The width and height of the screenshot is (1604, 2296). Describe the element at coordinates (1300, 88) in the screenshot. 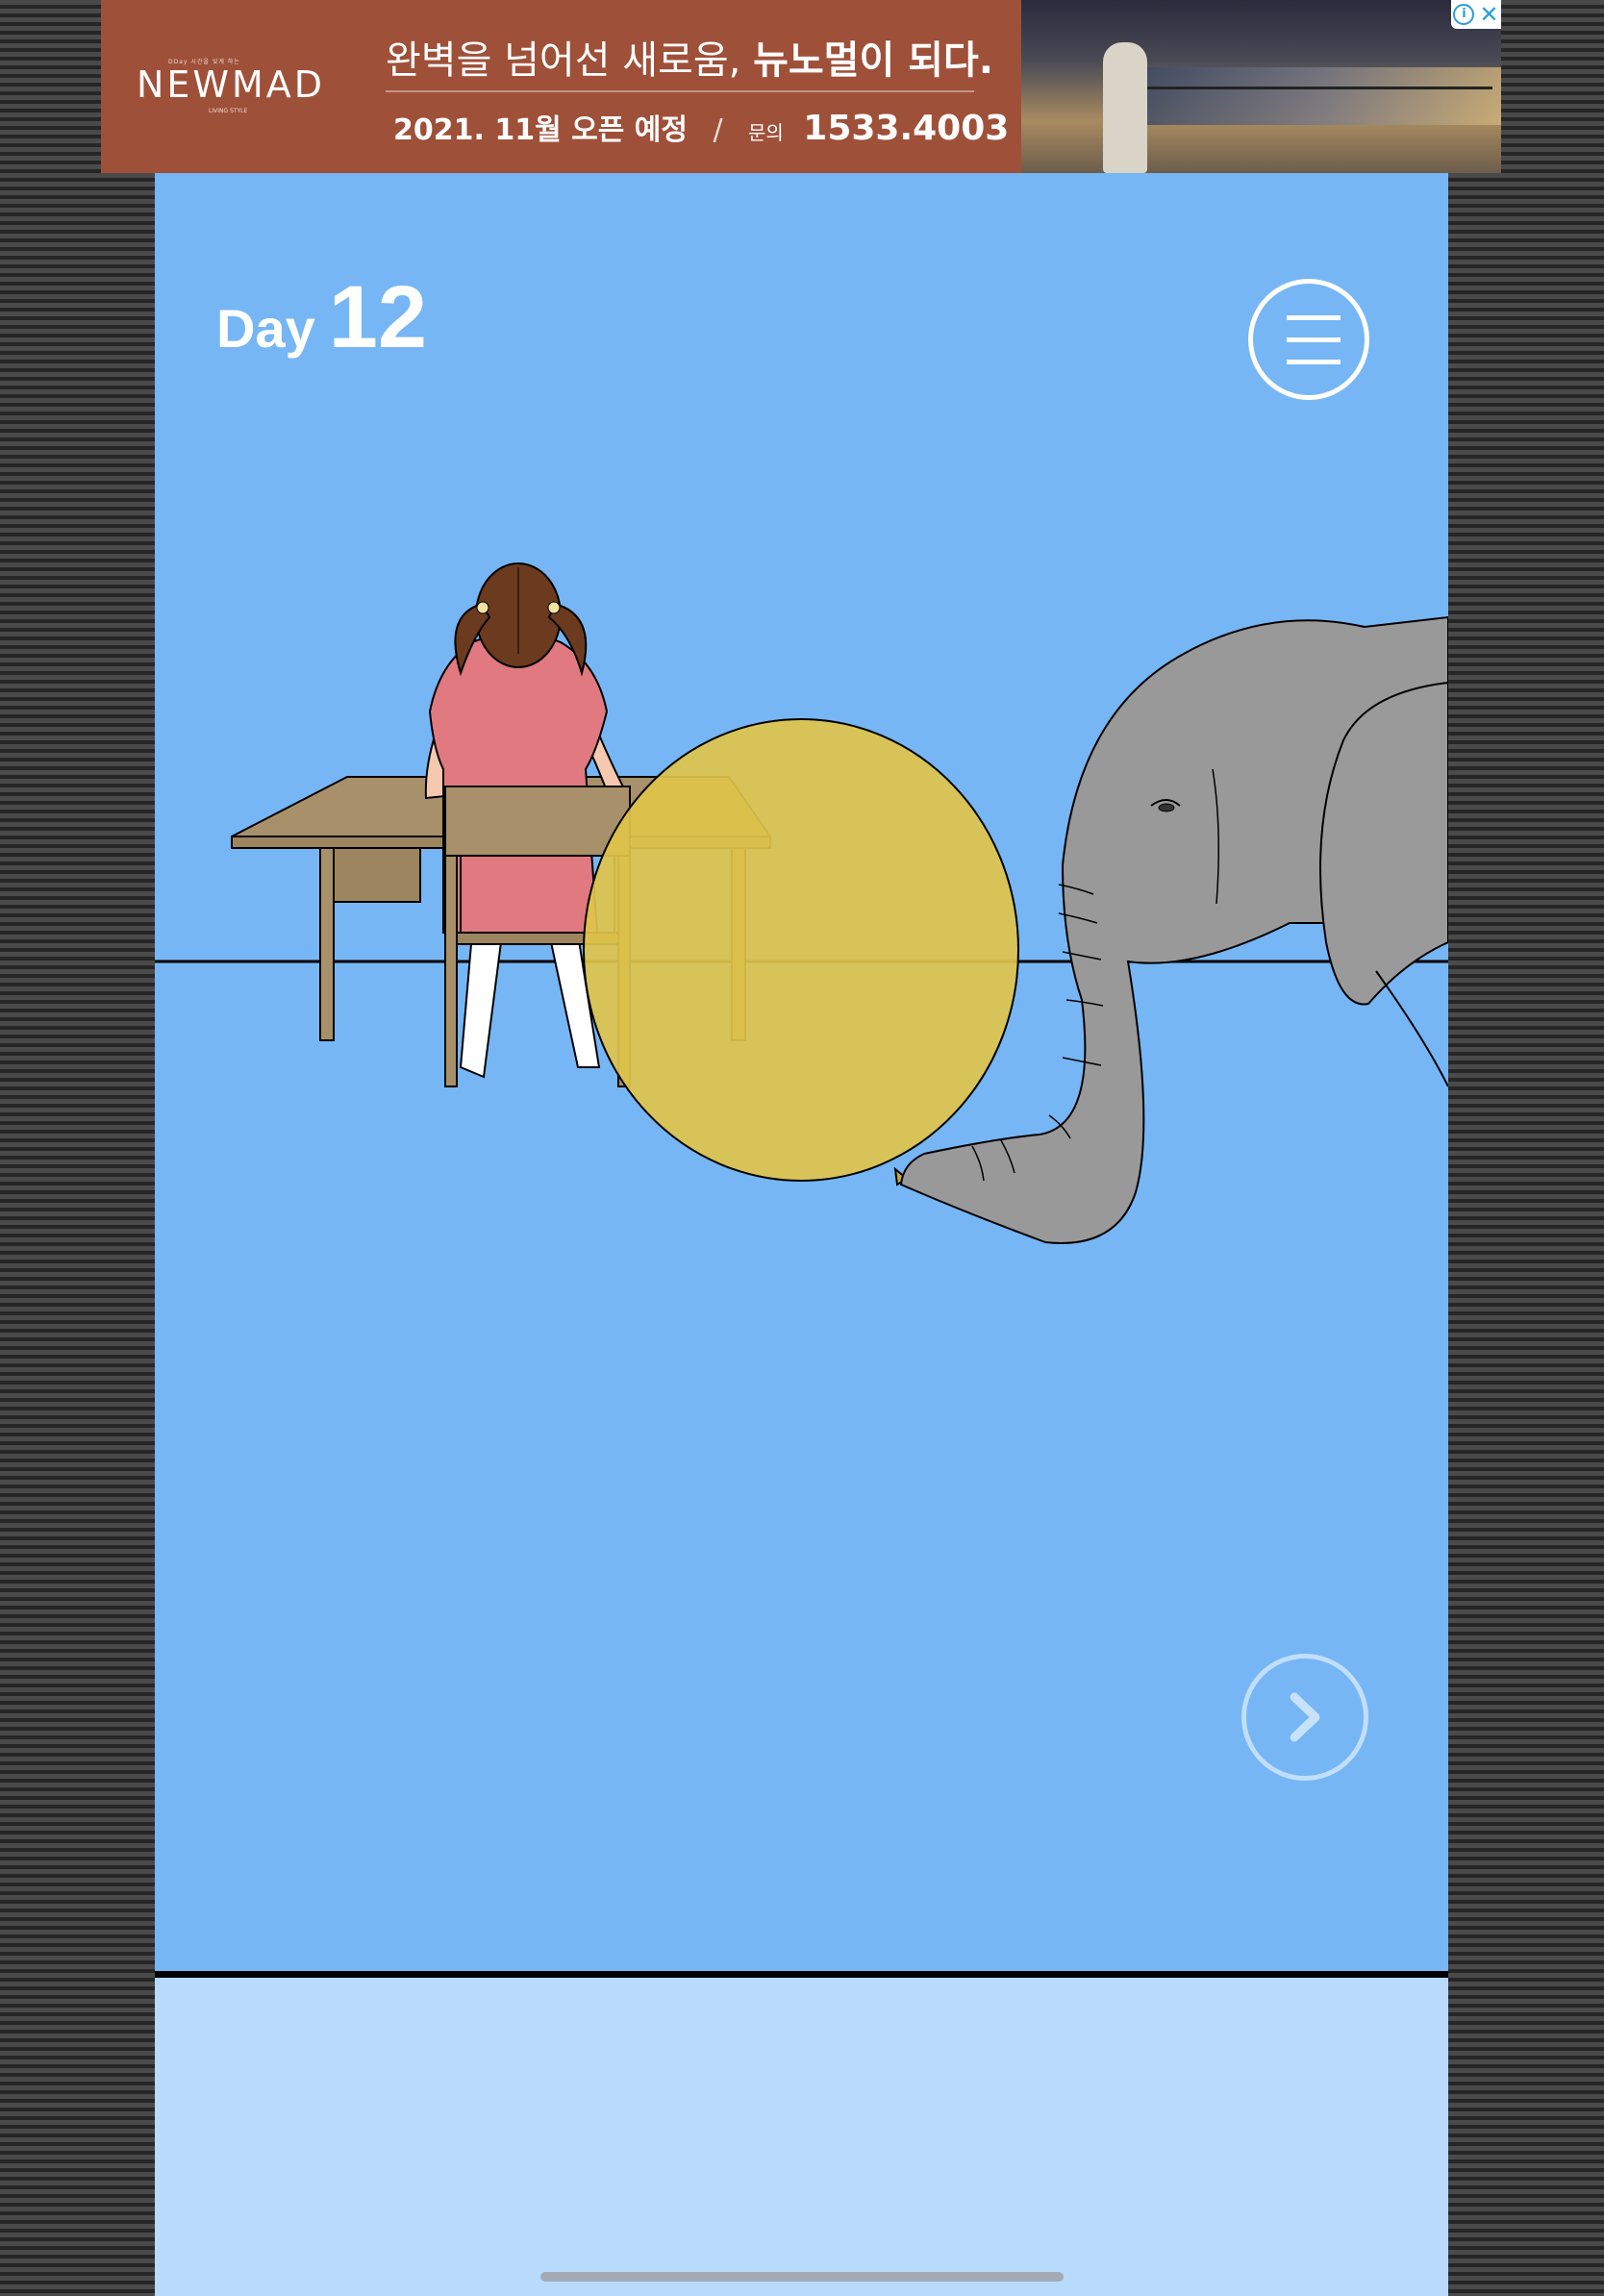

I see `ad-photo-railing` at that location.